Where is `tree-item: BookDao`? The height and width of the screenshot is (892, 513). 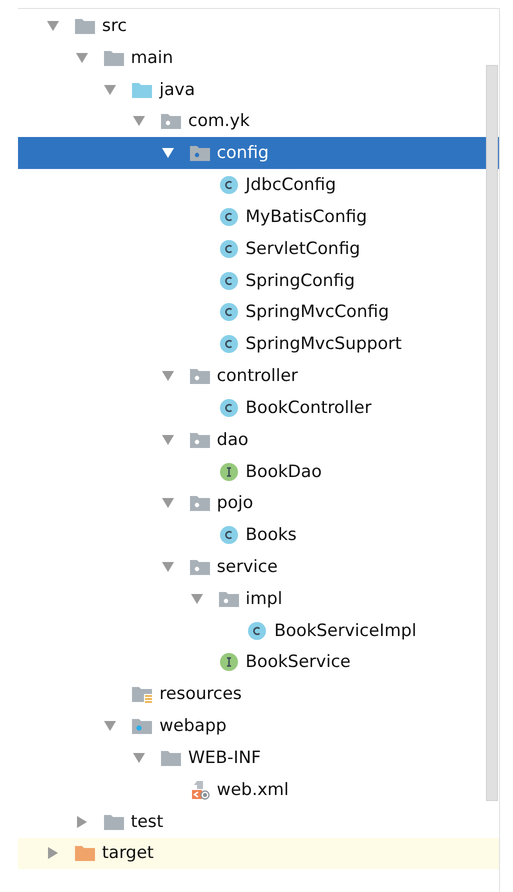 tree-item: BookDao is located at coordinates (258, 472).